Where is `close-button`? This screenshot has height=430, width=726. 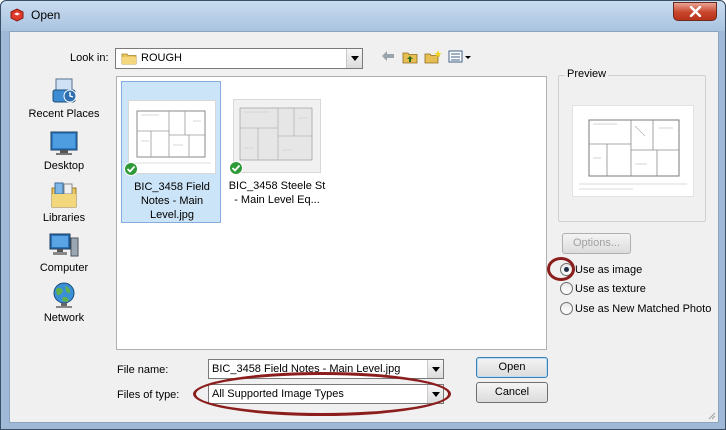
close-button is located at coordinates (695, 11).